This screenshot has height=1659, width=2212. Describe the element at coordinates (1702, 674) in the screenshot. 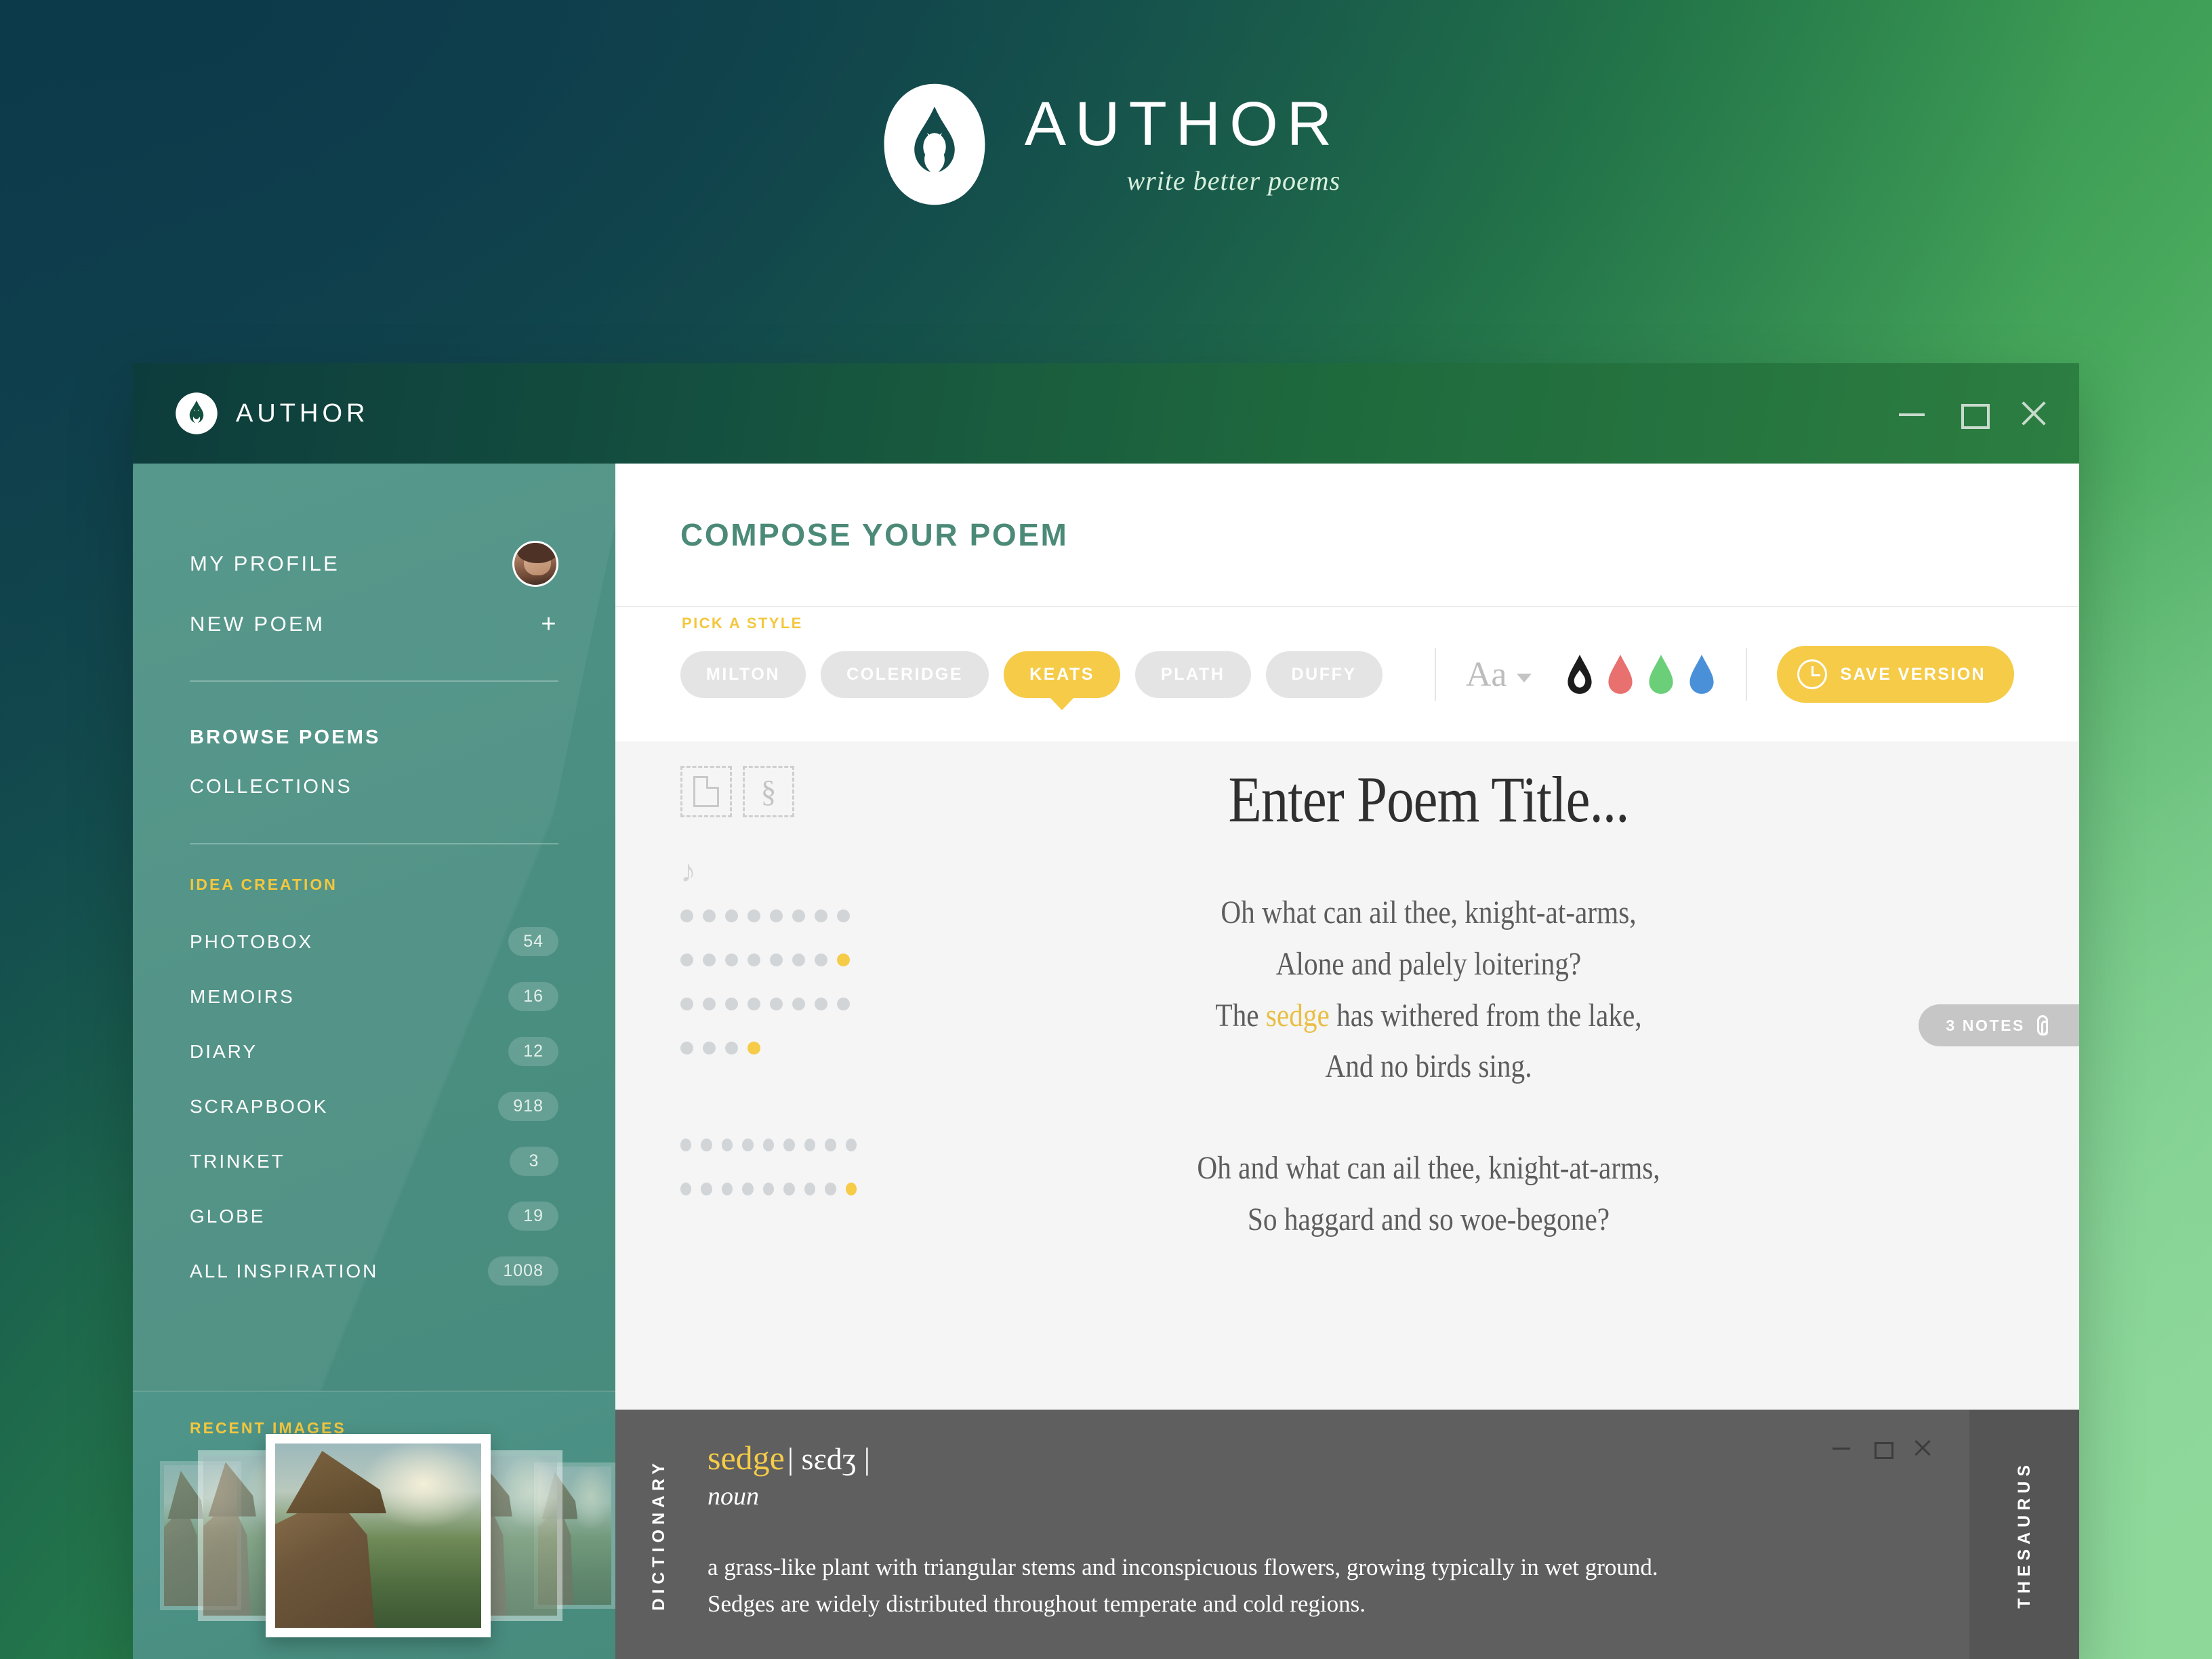

I see `blue-flame-swatch` at that location.